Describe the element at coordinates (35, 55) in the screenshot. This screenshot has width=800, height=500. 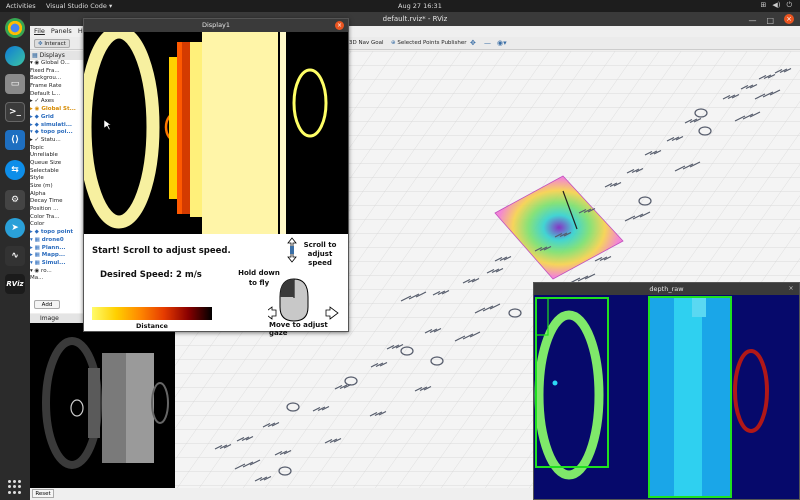
I see `displays-icon: ▦` at that location.